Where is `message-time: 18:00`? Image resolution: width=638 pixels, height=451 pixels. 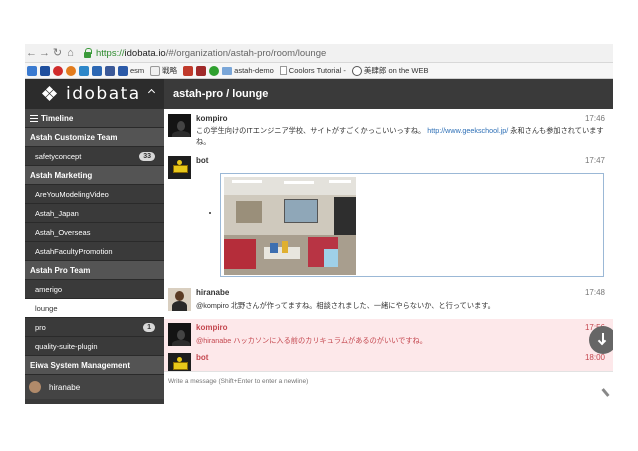 message-time: 18:00 is located at coordinates (594, 357).